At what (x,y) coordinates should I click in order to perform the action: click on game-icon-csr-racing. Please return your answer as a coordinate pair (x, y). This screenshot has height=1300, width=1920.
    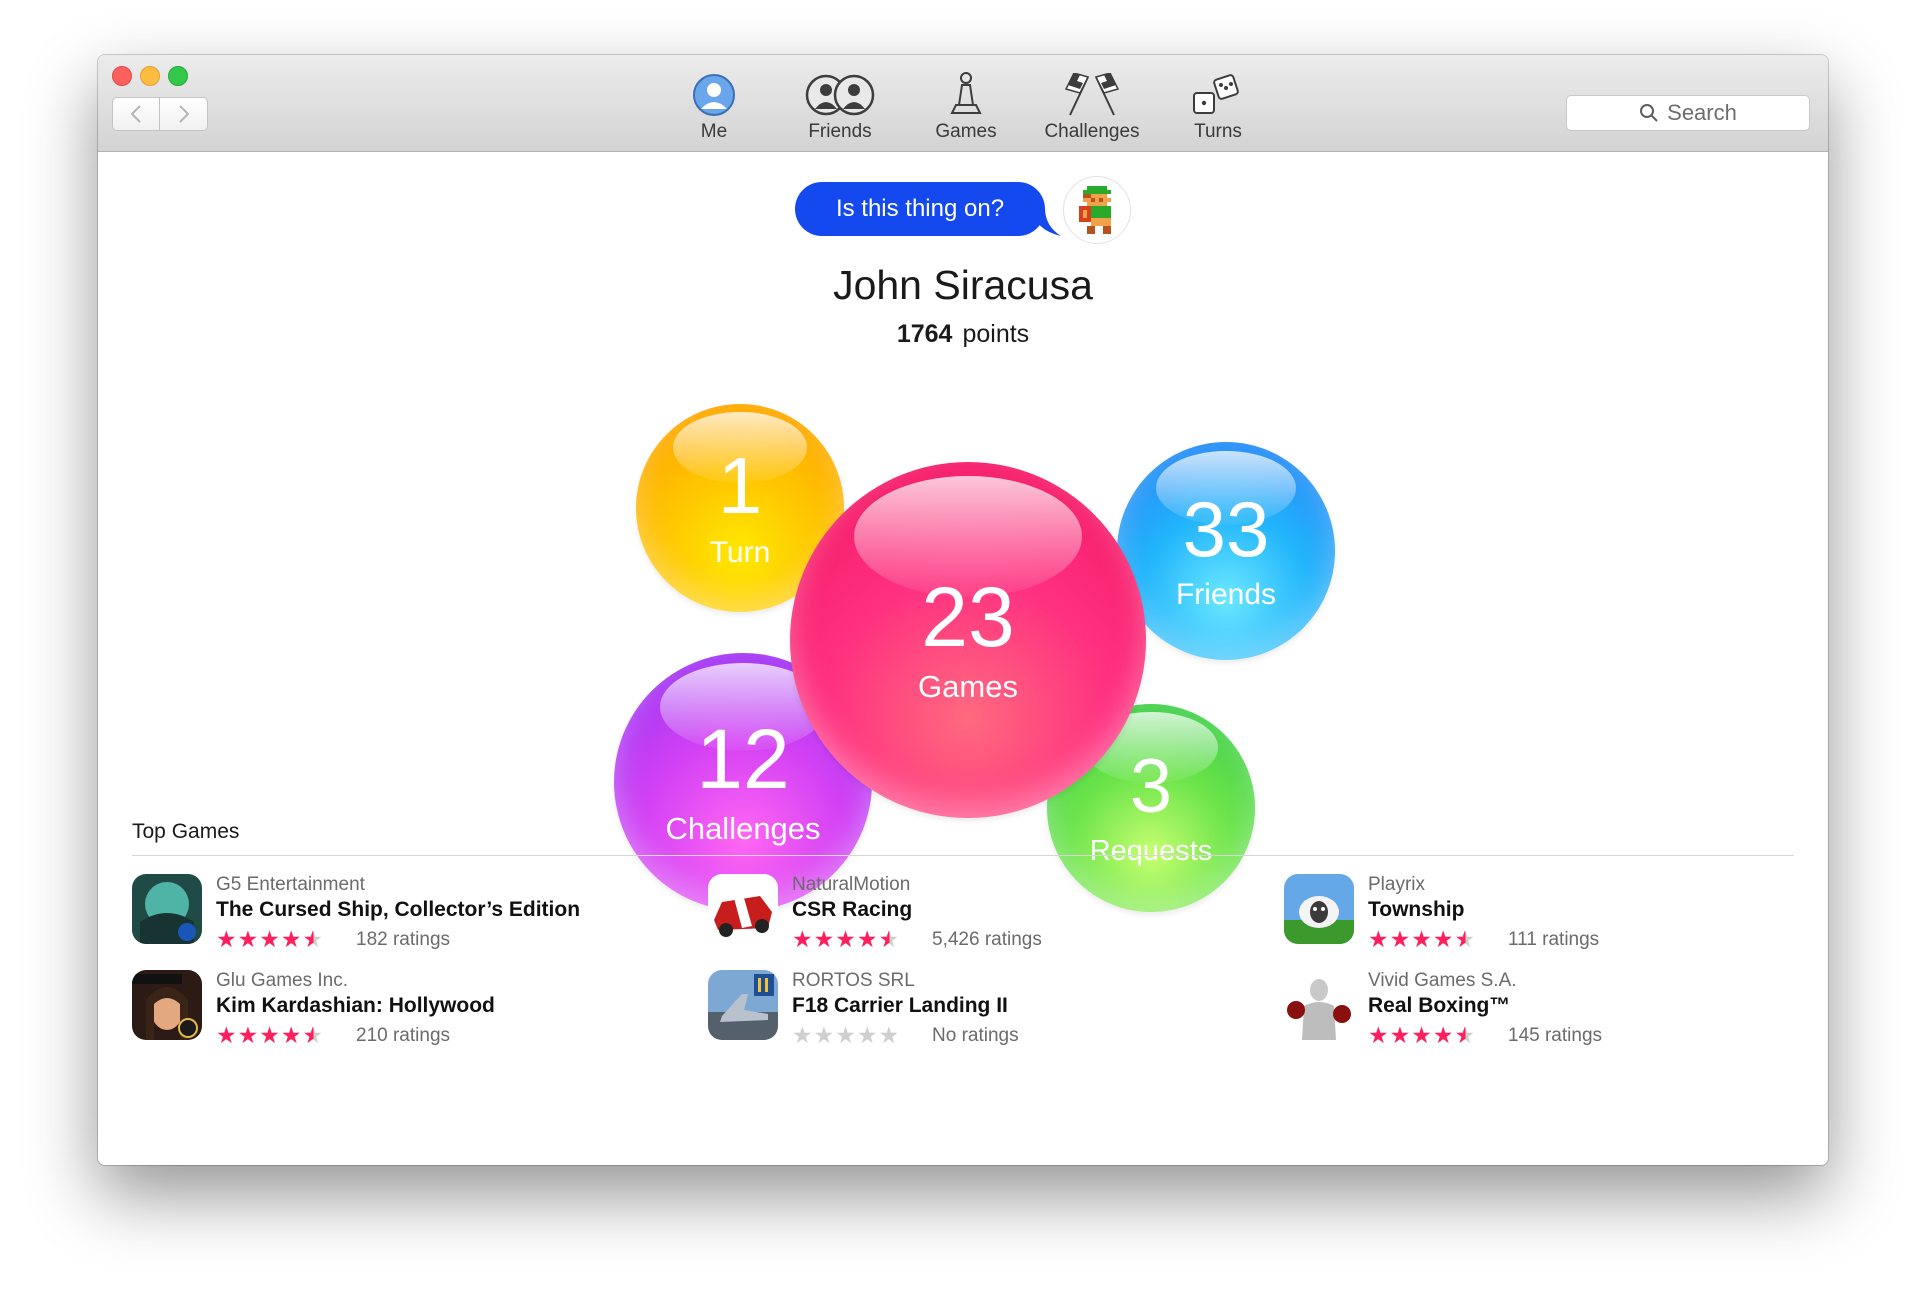
    Looking at the image, I should click on (743, 909).